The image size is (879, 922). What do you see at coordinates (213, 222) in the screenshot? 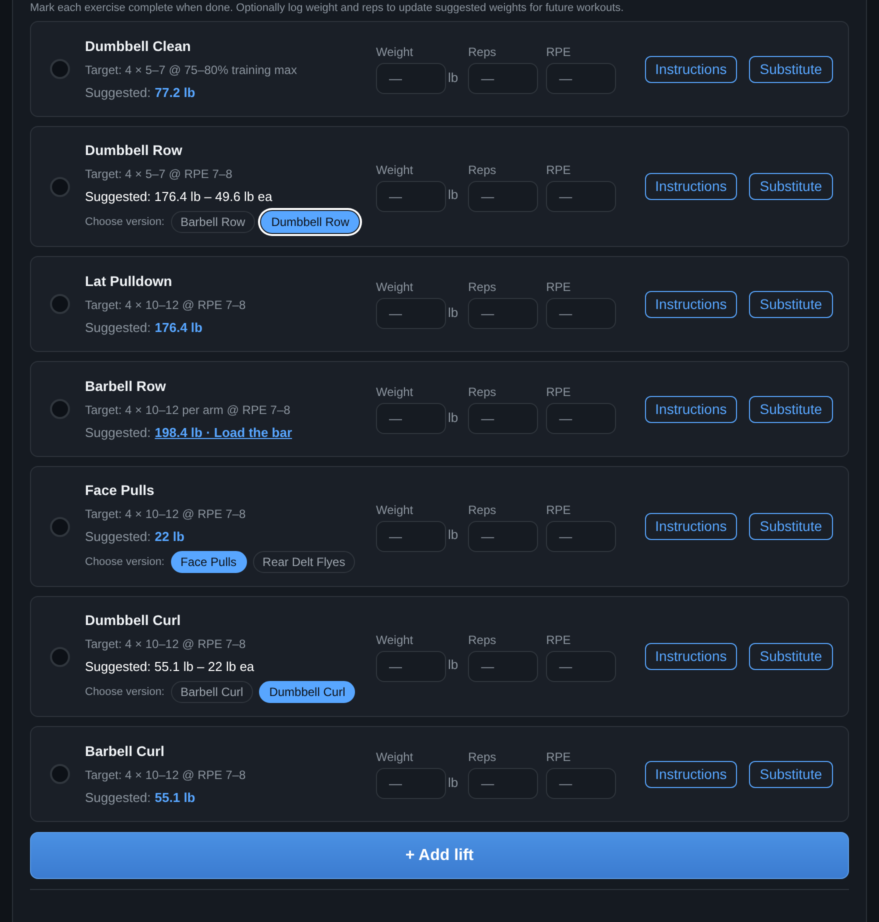
I see `version-chip: Barbell Row` at bounding box center [213, 222].